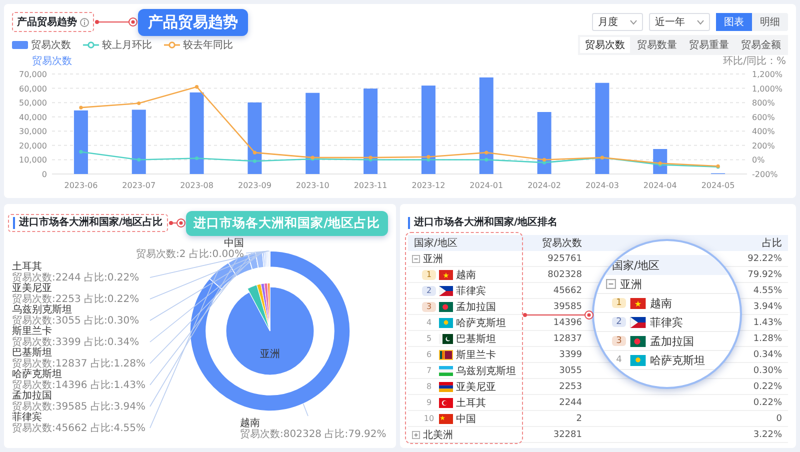  Describe the element at coordinates (763, 131) in the screenshot. I see `axis-label: 400%` at that location.